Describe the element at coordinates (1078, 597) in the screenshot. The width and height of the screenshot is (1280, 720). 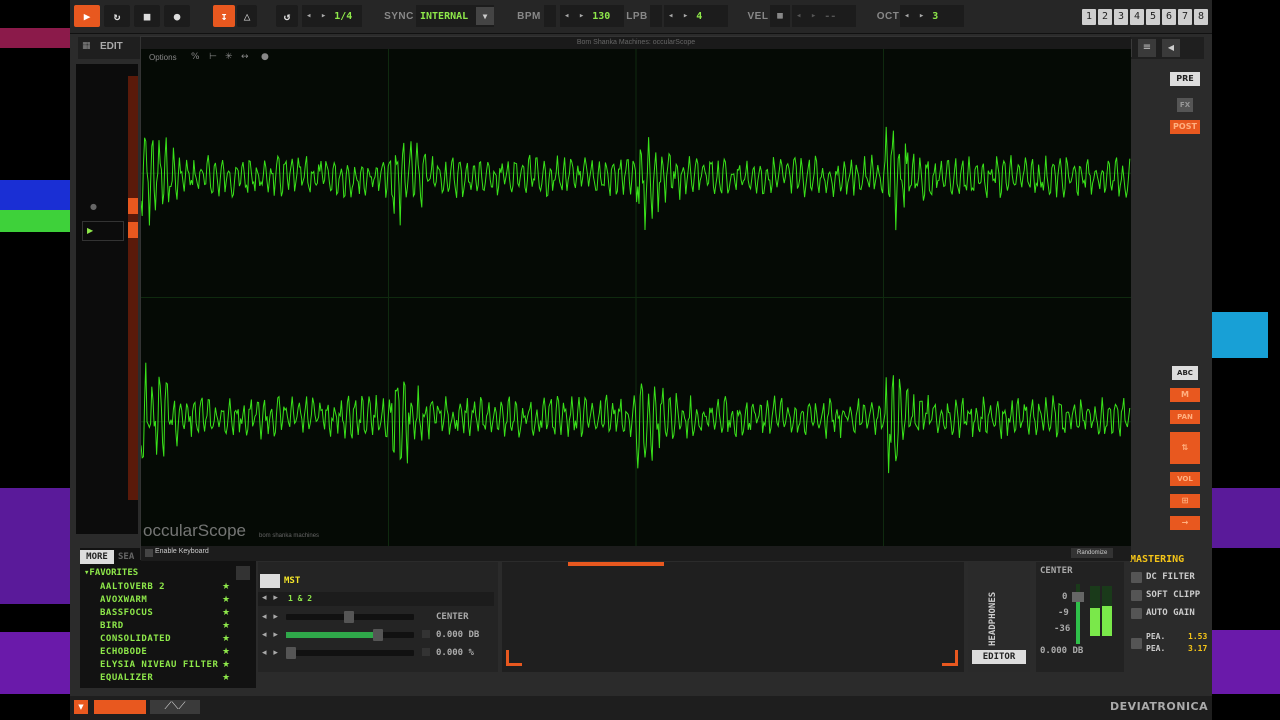
I see `fader-thumb` at that location.